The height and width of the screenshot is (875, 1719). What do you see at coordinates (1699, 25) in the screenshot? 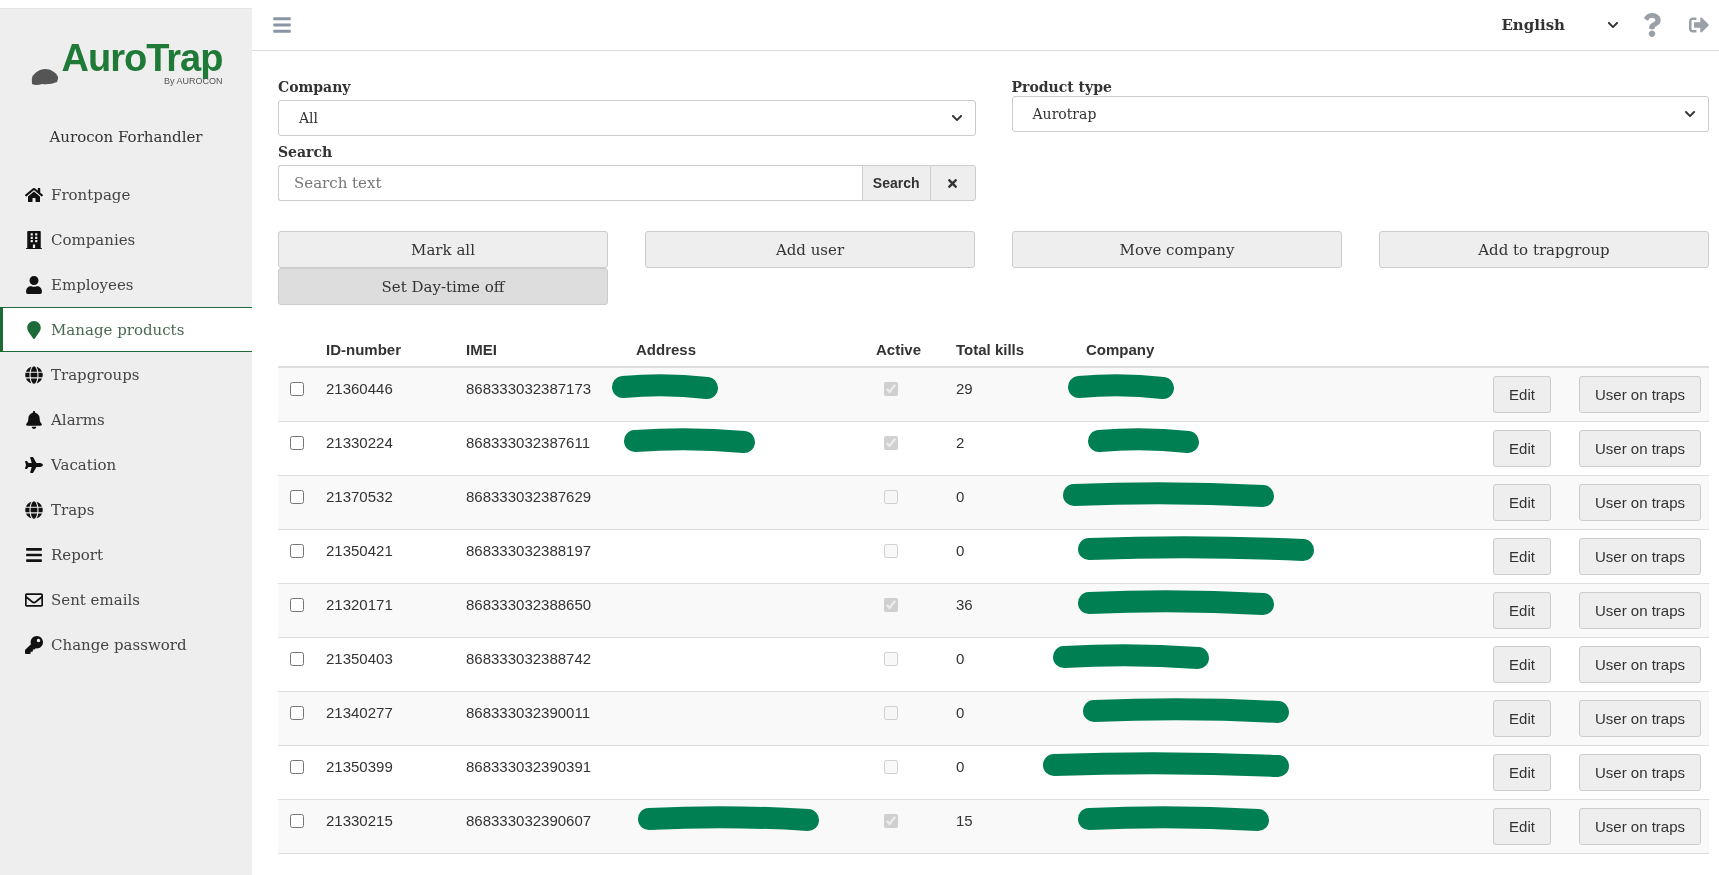
I see `logout-icon` at bounding box center [1699, 25].